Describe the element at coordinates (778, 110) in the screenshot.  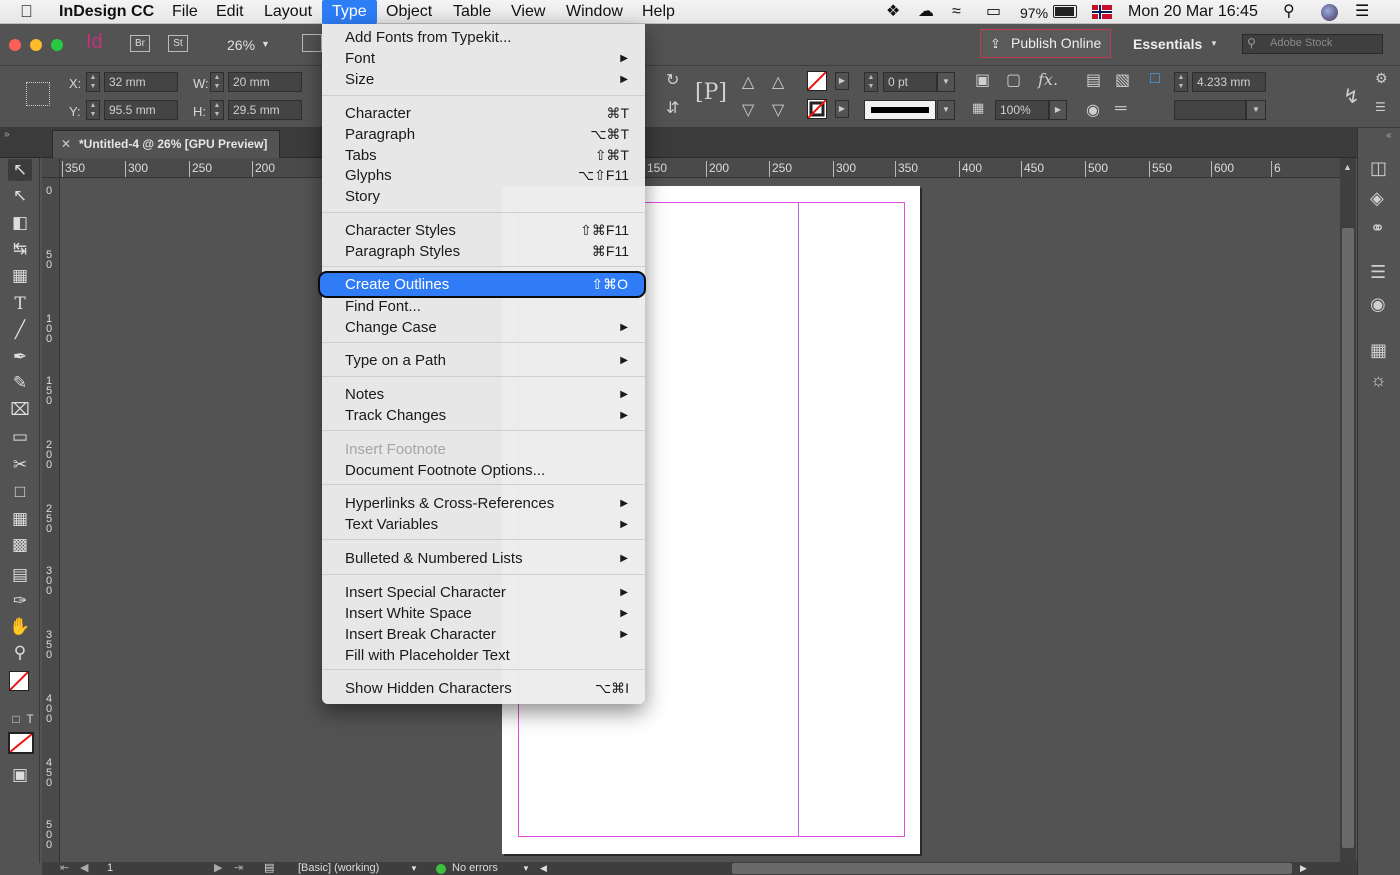
I see `select-next-icon: ▽` at that location.